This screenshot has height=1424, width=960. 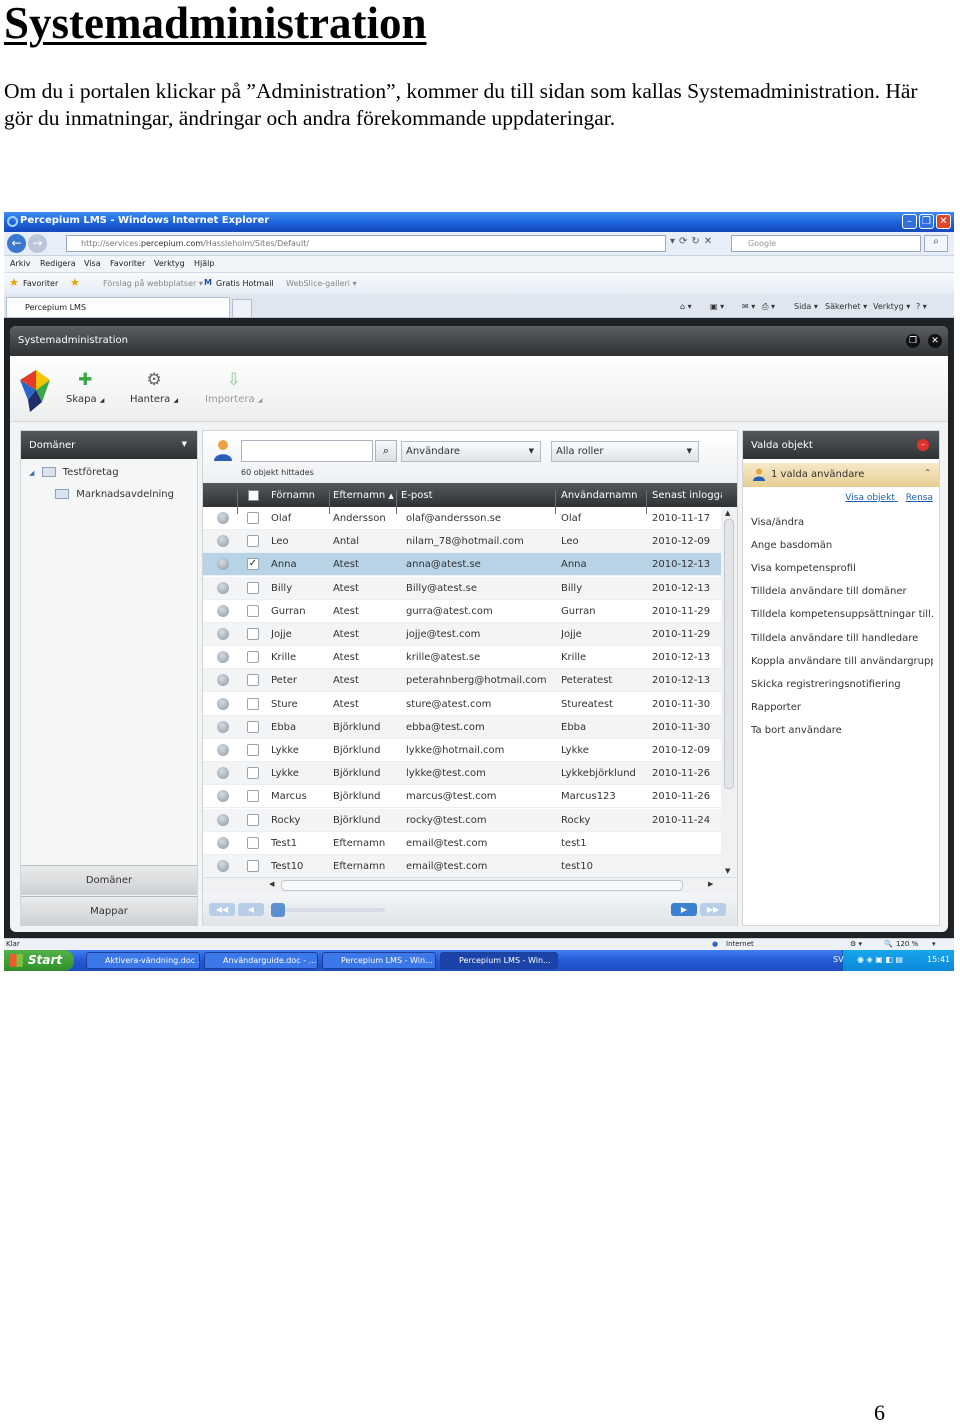 What do you see at coordinates (58, 263) in the screenshot?
I see `menu-redigera: Redigera` at bounding box center [58, 263].